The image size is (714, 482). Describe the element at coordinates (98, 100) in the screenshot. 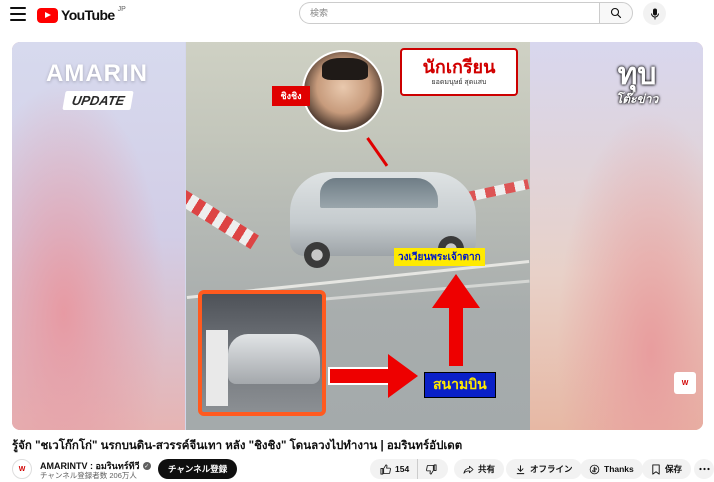

I see `brand-update-label: UPDATE` at that location.